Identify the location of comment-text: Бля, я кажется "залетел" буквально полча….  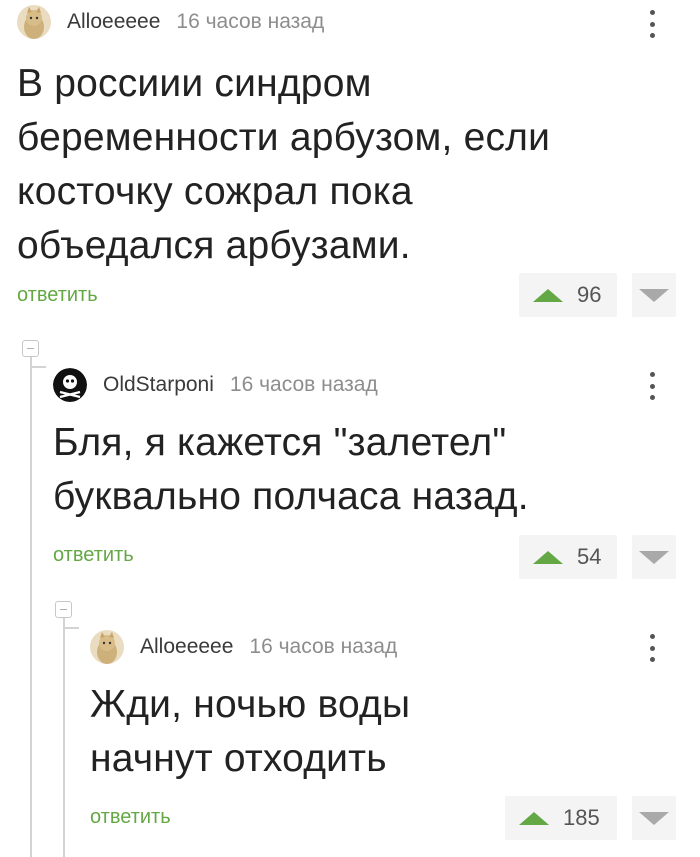
(291, 469).